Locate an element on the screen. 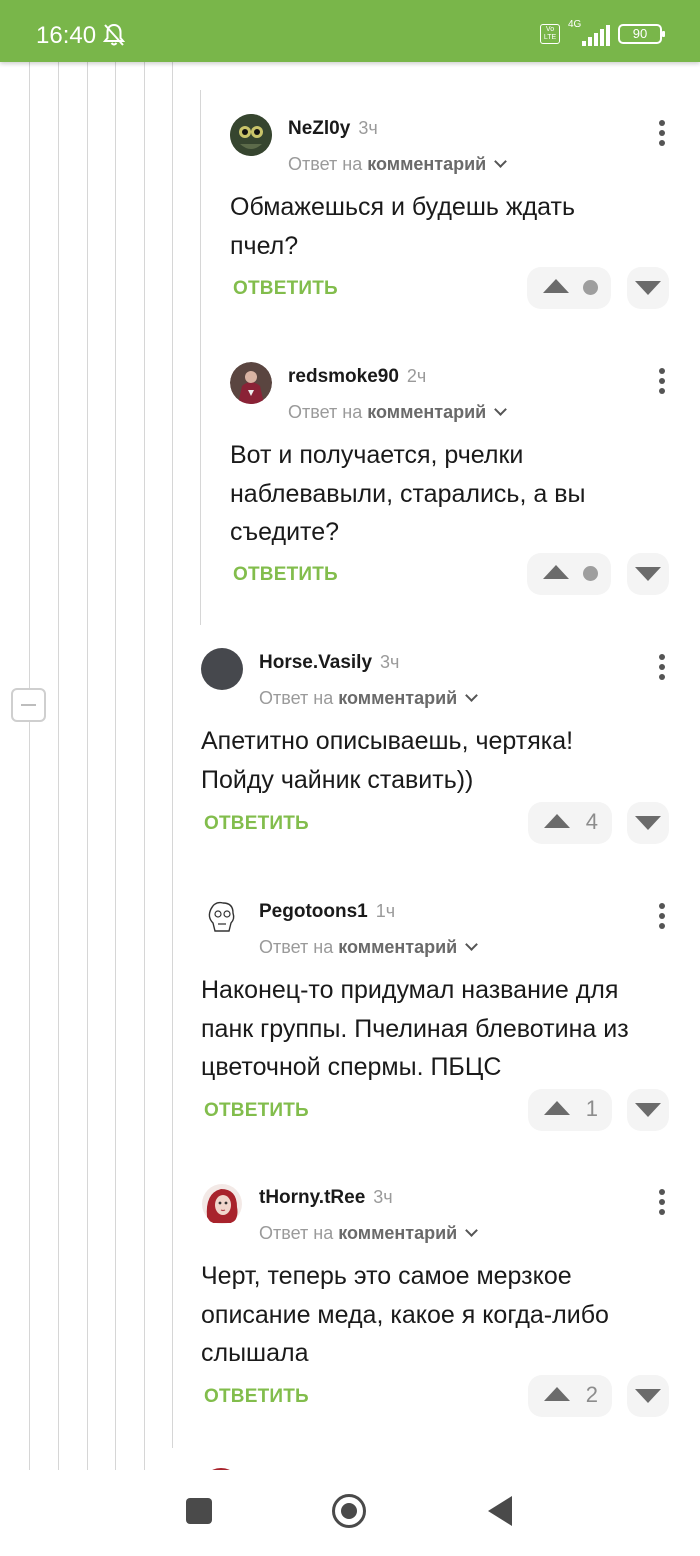 The image size is (700, 1556). home-icon is located at coordinates (349, 1511).